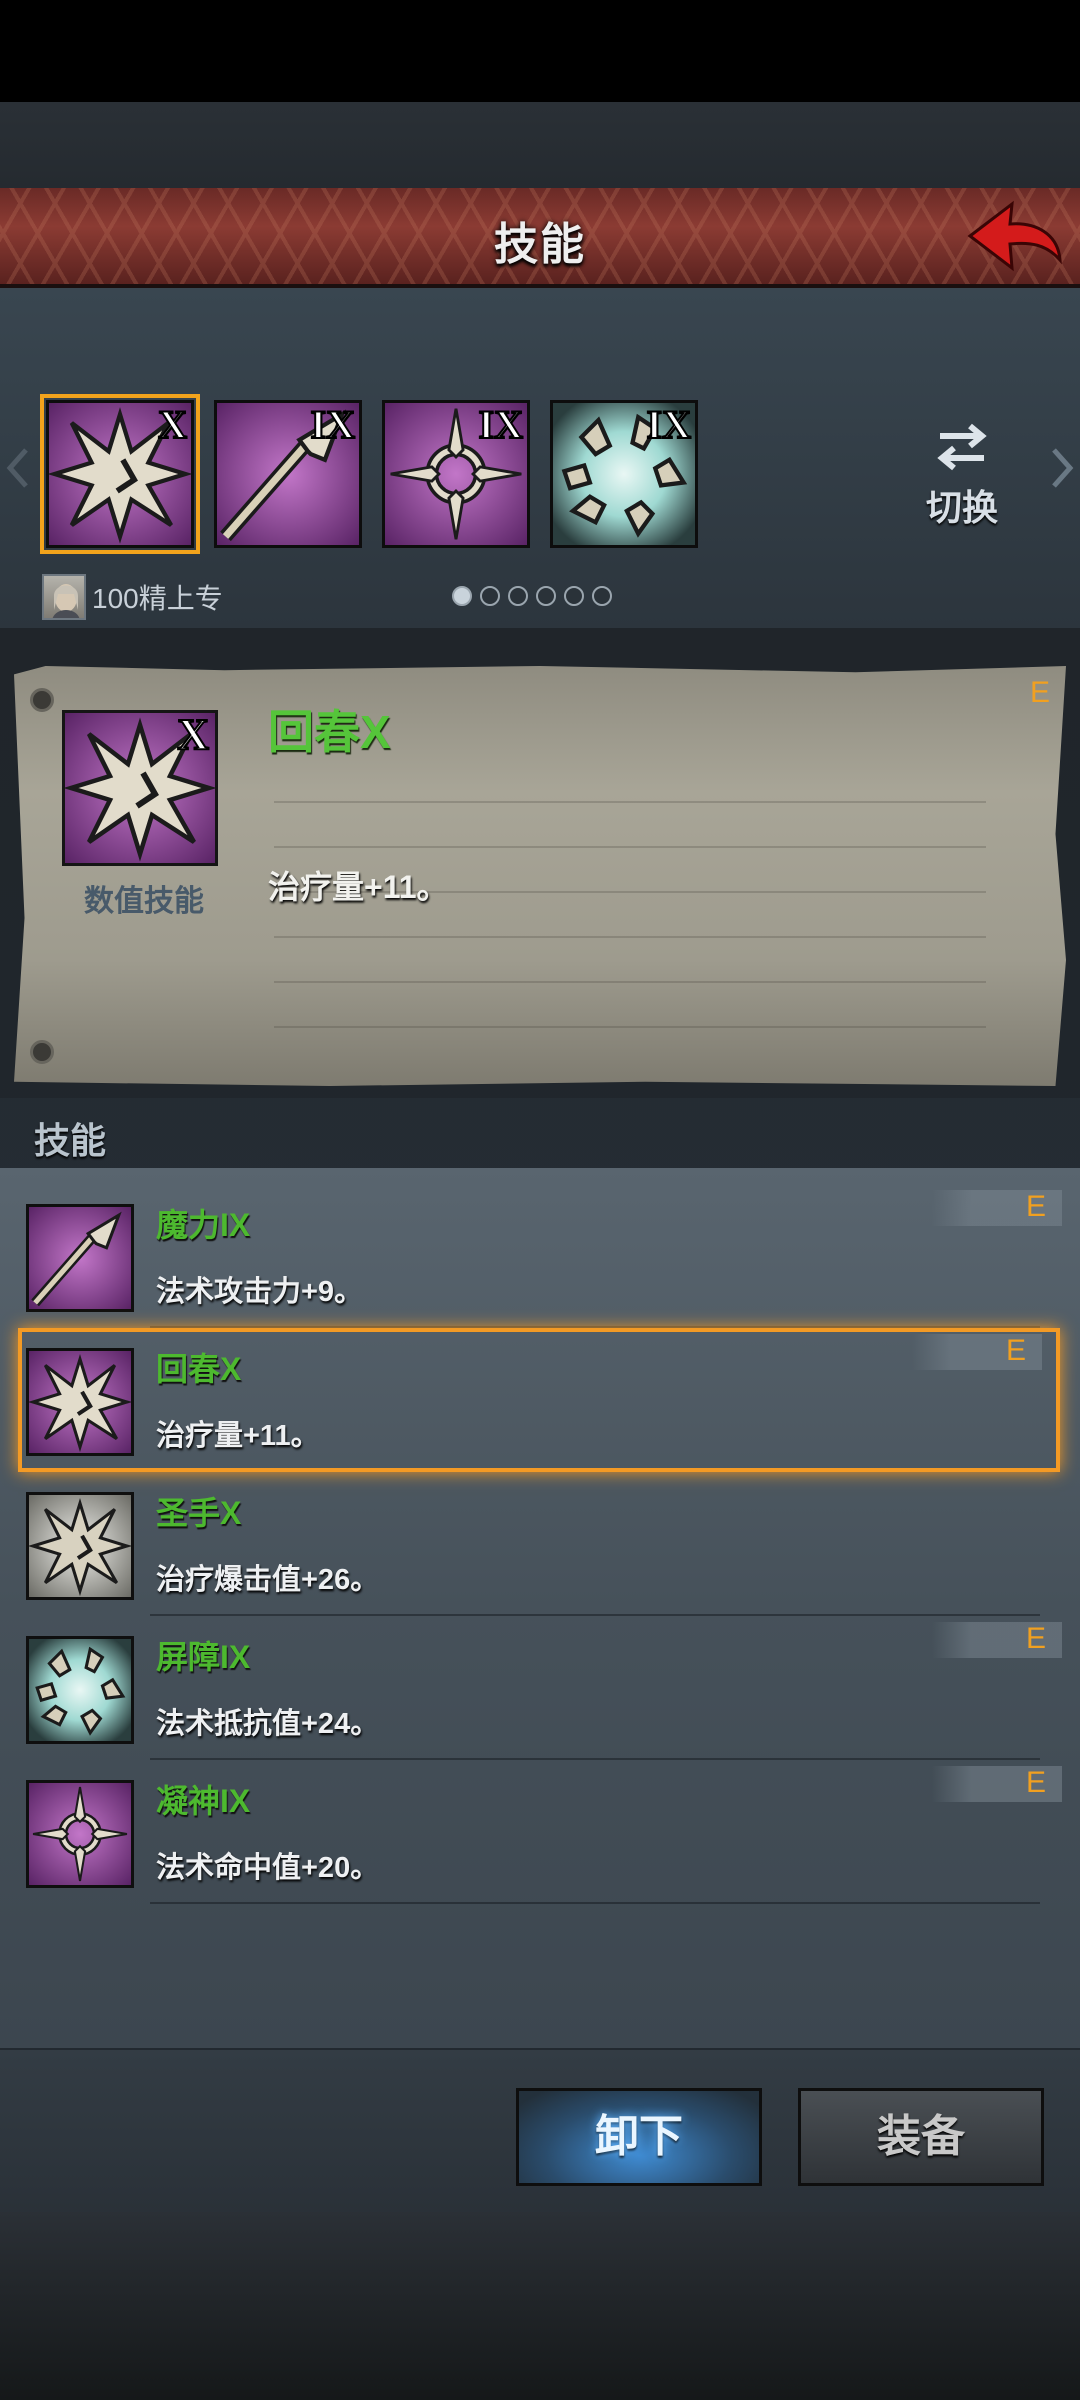 The height and width of the screenshot is (2400, 1080). Describe the element at coordinates (540, 1688) in the screenshot. I see `list-item: 屏障IX 法术抵抗值+24。 E` at that location.